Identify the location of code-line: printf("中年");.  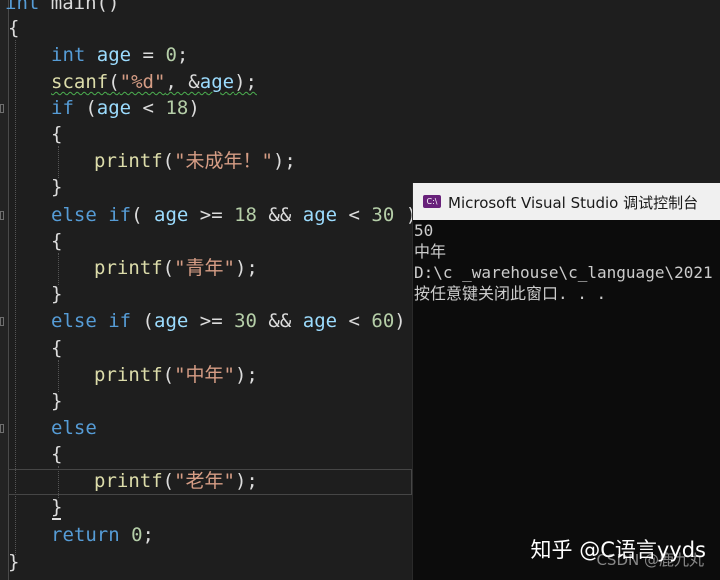
(176, 375).